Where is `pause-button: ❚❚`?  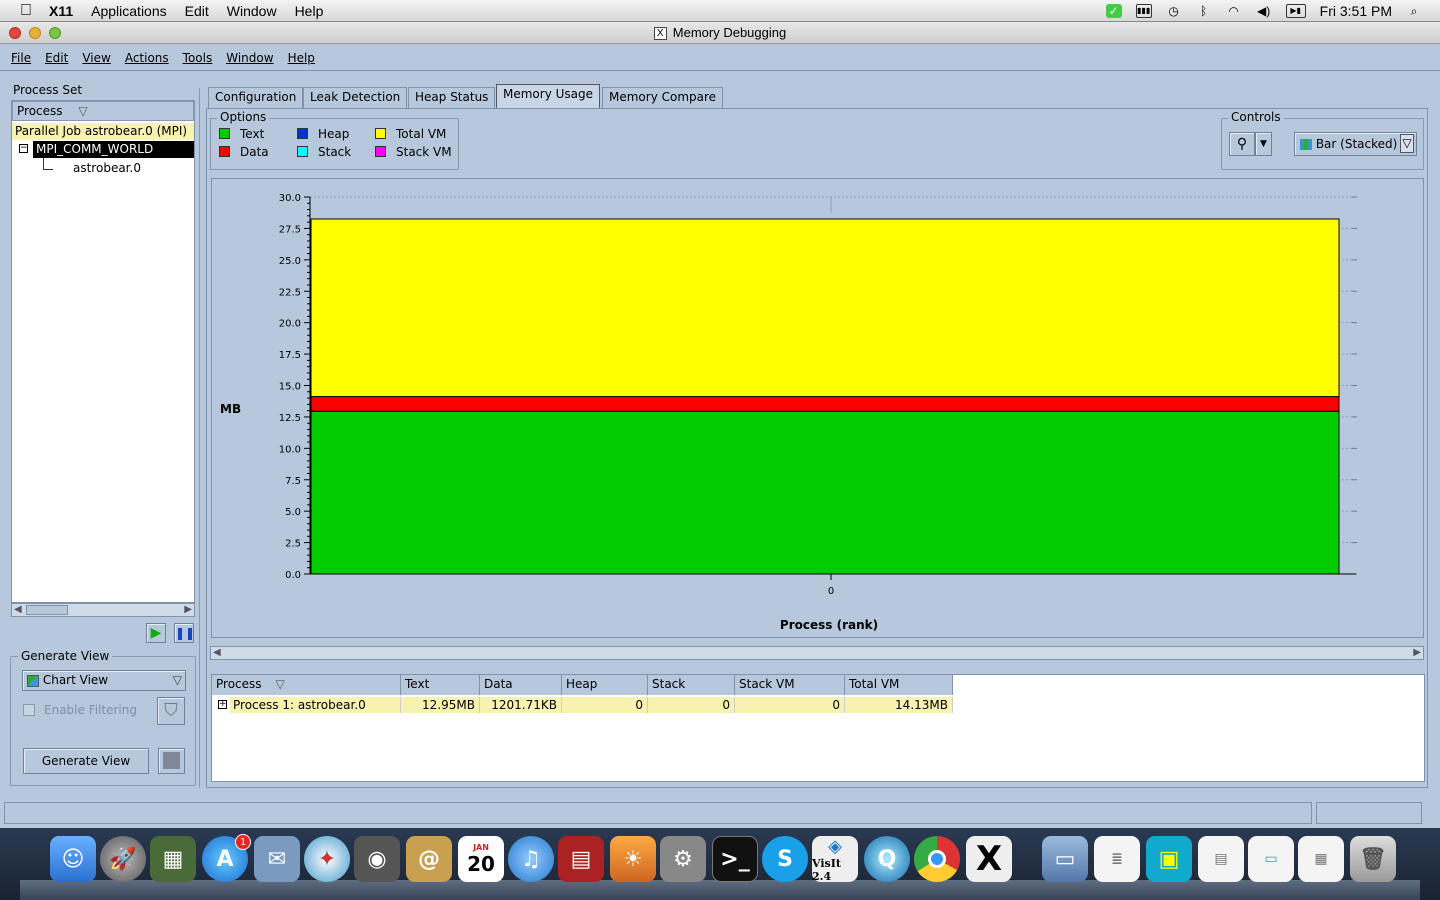 pause-button: ❚❚ is located at coordinates (184, 633).